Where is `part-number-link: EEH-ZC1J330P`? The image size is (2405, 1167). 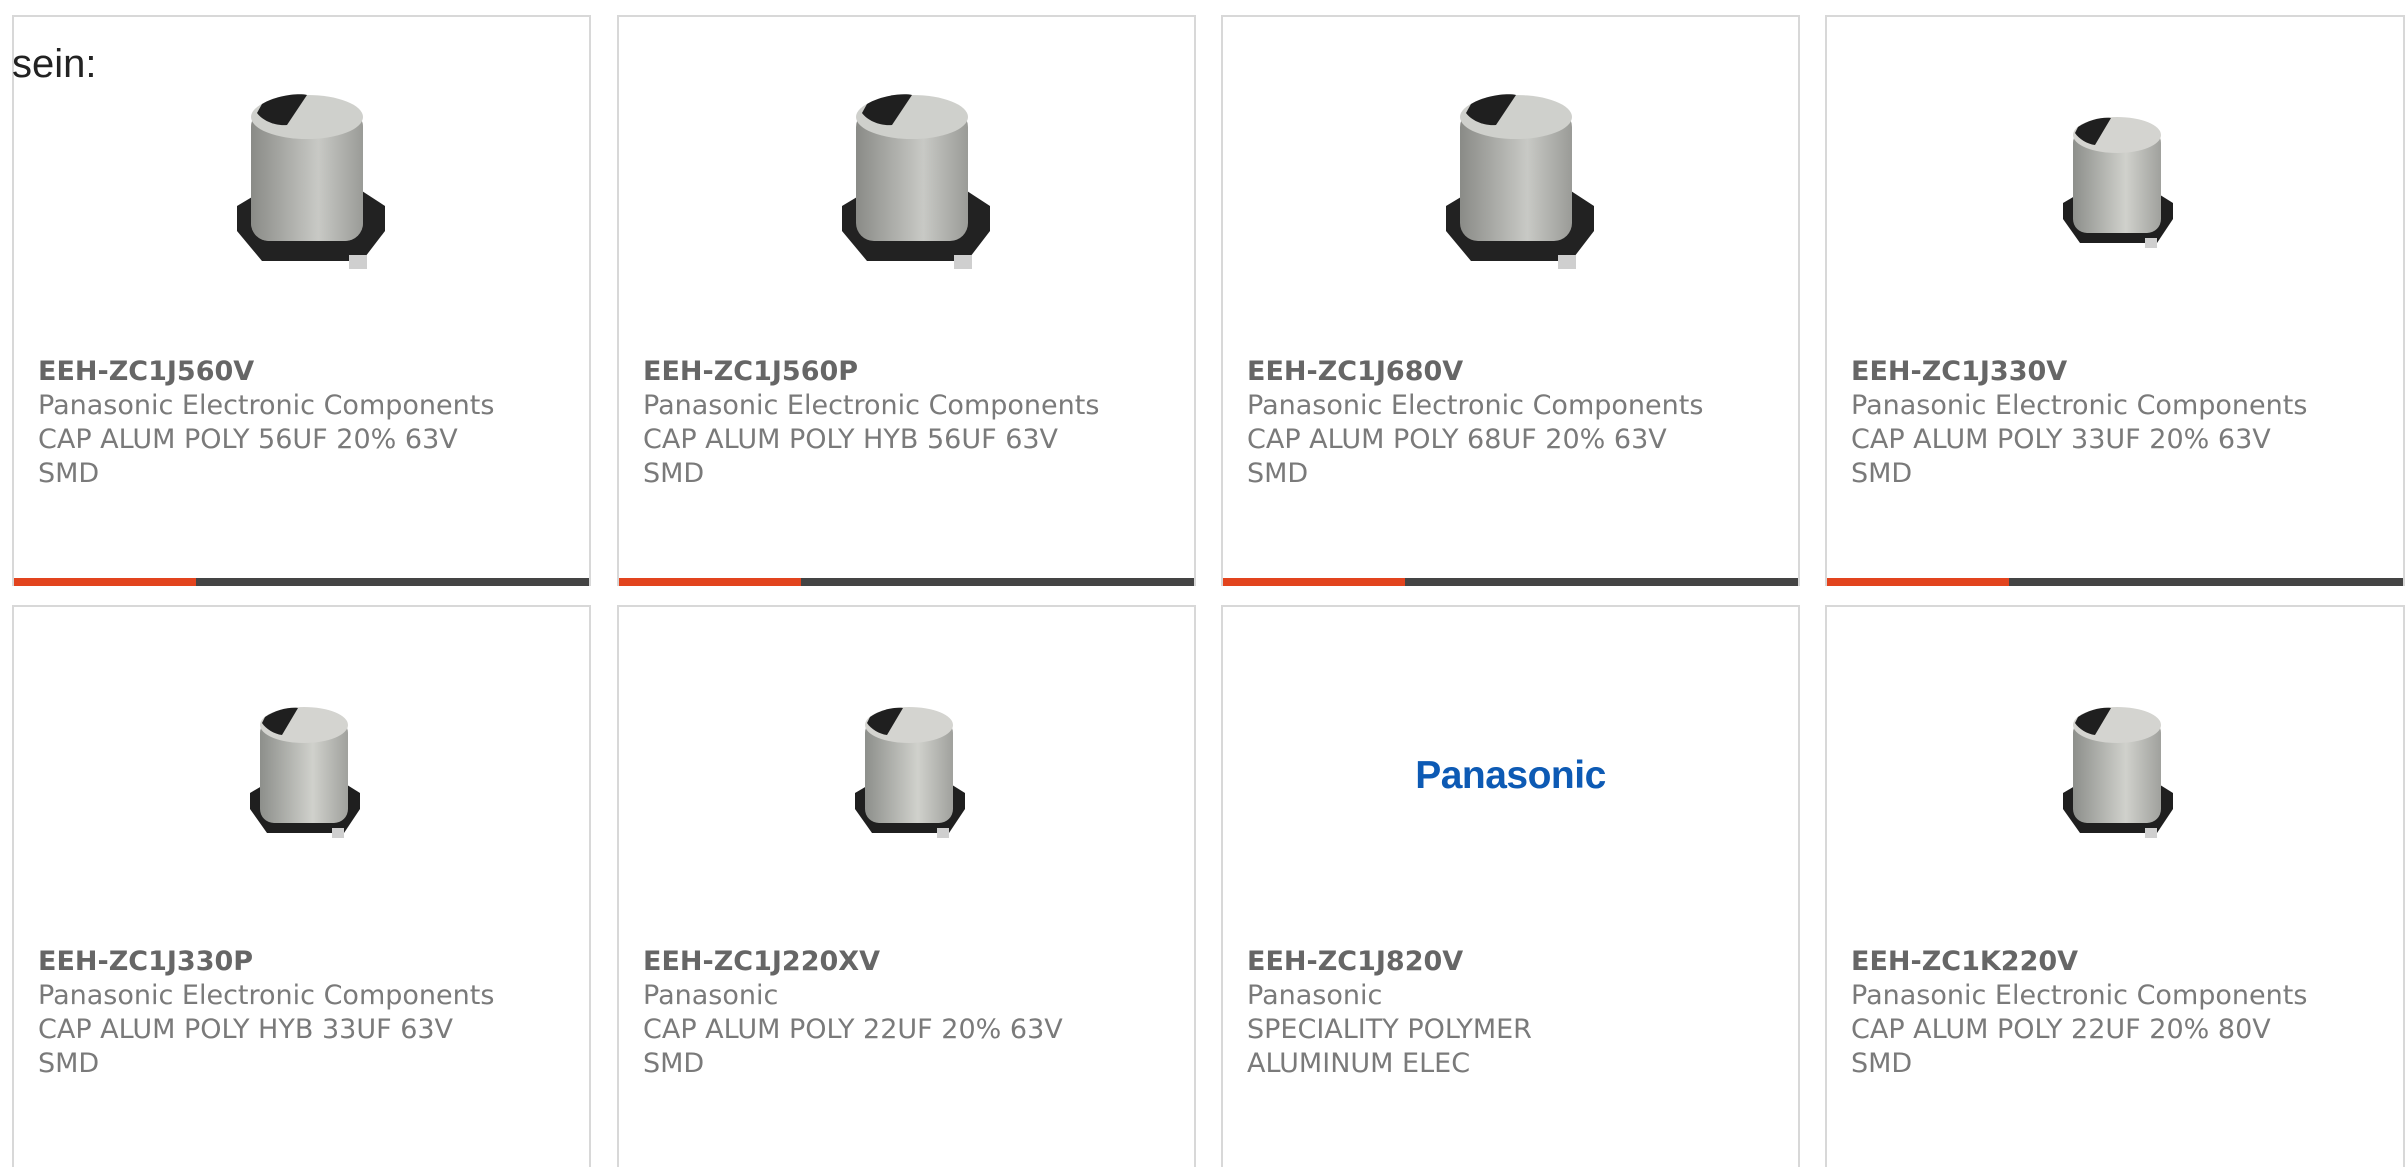 part-number-link: EEH-ZC1J330P is located at coordinates (303, 962).